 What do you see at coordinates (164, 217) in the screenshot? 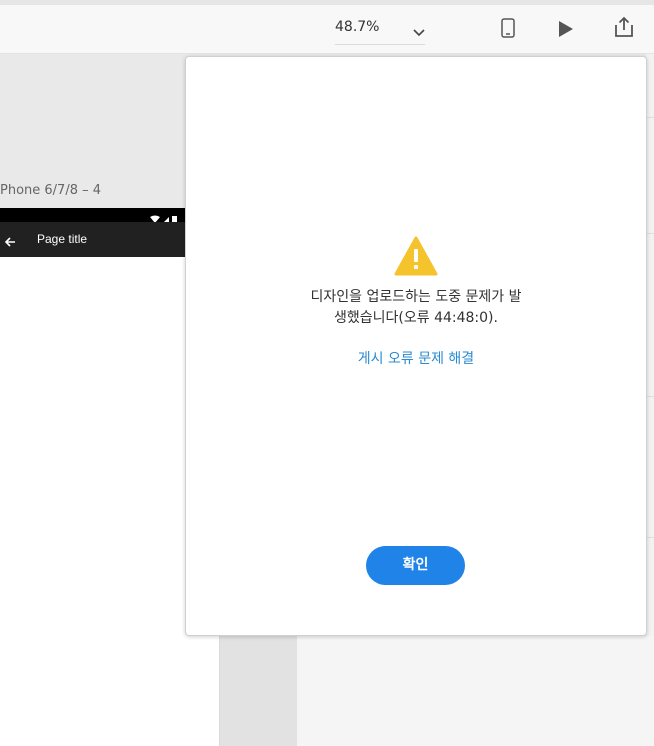
I see `status-icons` at bounding box center [164, 217].